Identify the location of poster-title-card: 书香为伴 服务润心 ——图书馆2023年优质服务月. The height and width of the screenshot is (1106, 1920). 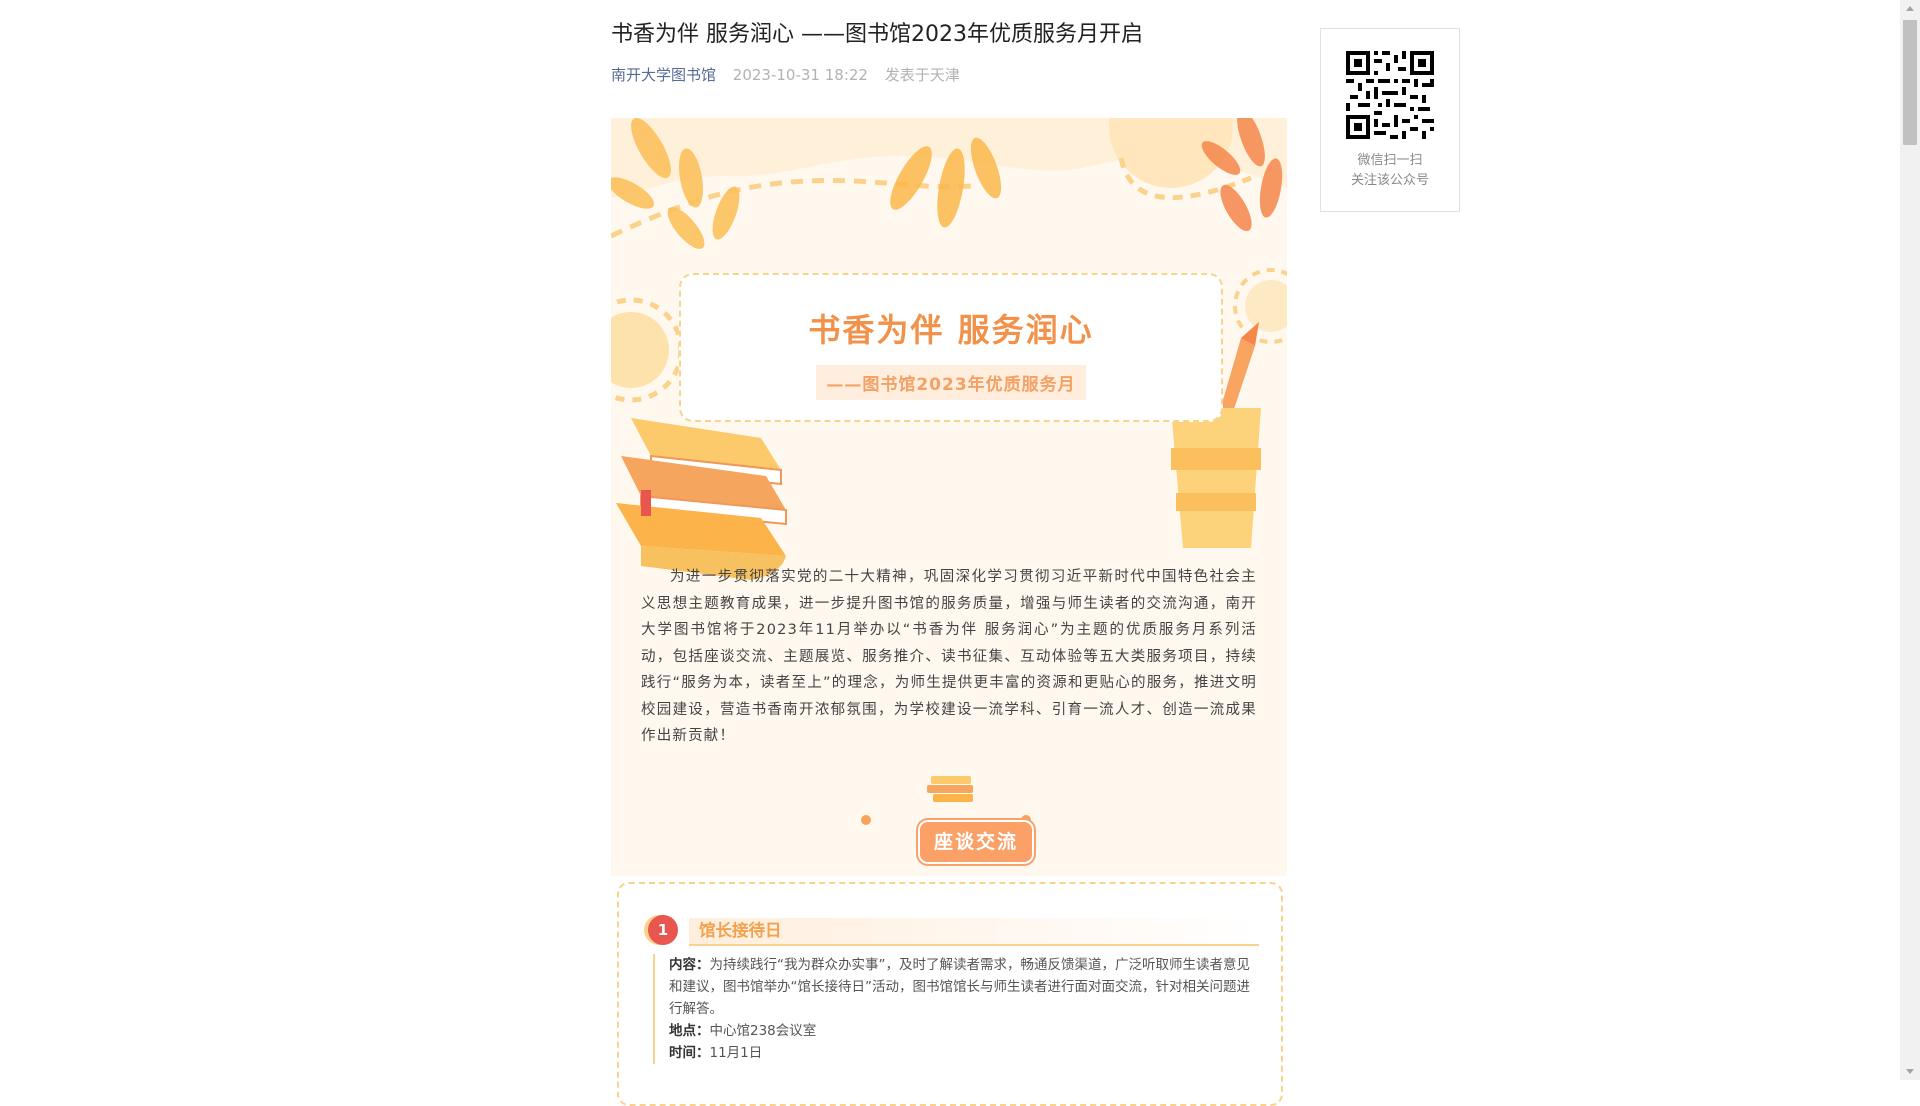
(951, 347).